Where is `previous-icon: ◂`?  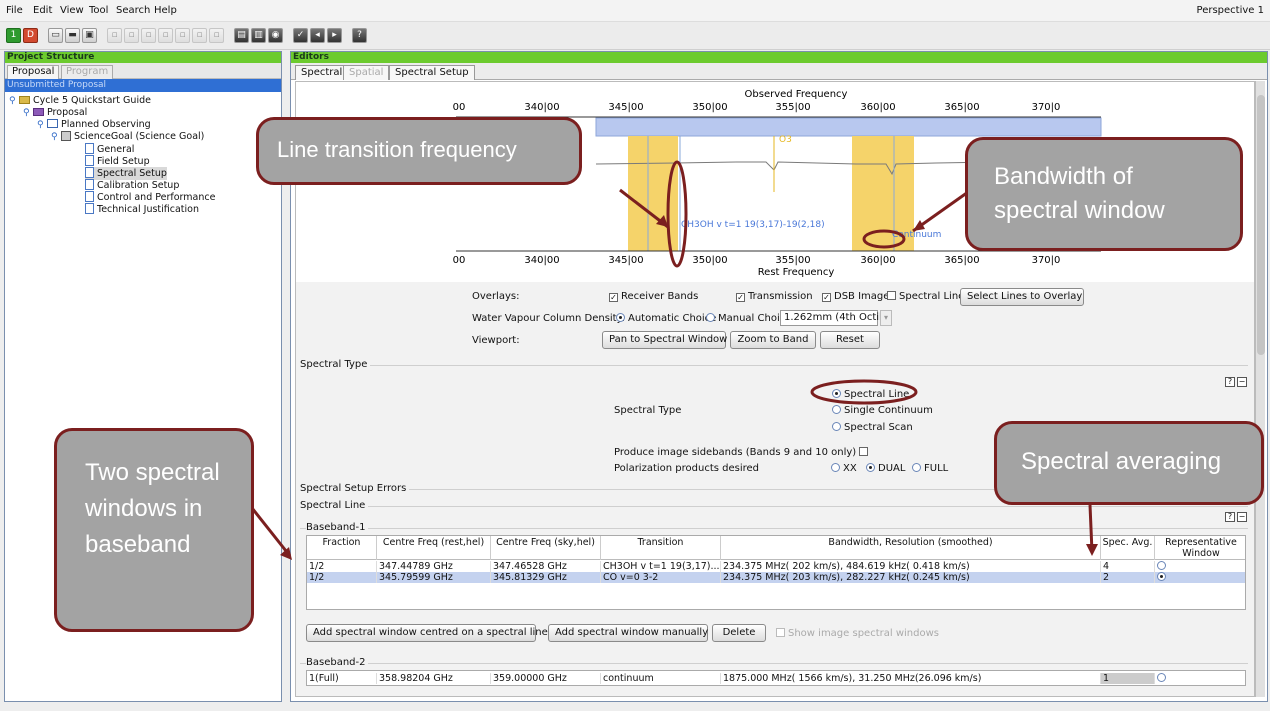 previous-icon: ◂ is located at coordinates (317, 35).